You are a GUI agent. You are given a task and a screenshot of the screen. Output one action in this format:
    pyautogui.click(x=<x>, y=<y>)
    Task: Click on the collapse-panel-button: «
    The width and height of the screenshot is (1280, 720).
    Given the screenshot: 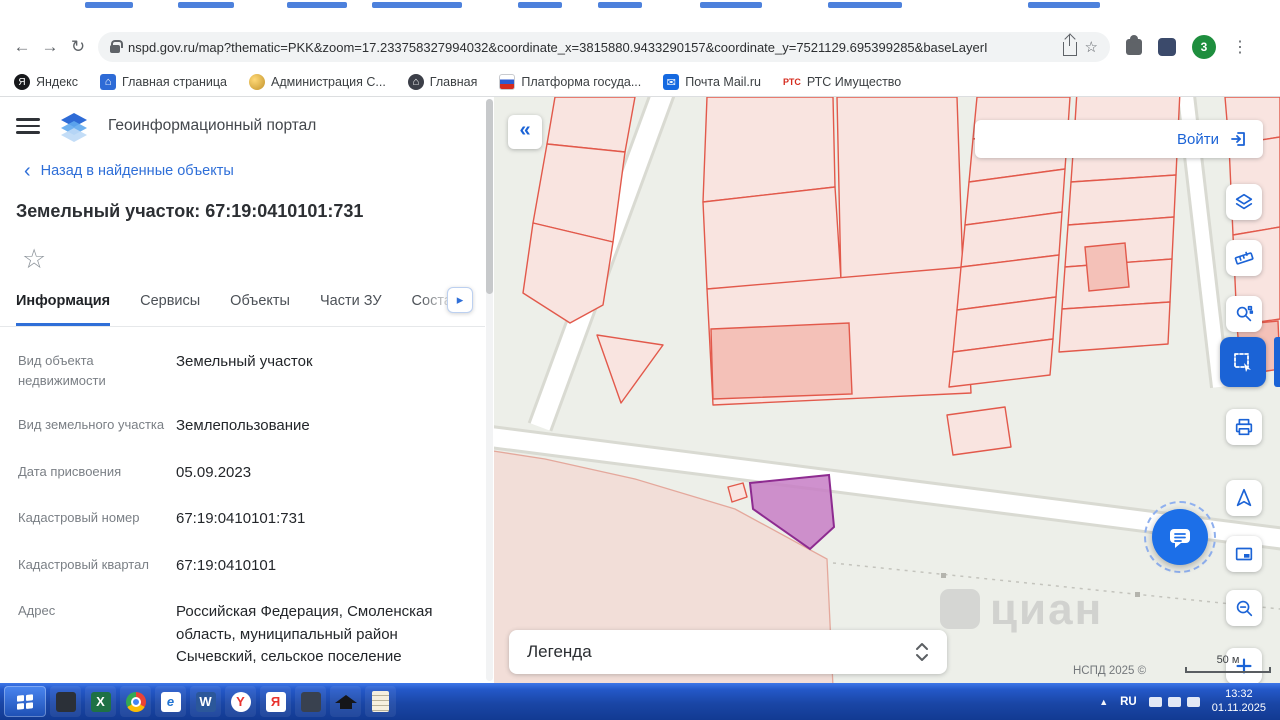 What is the action you would take?
    pyautogui.click(x=525, y=132)
    